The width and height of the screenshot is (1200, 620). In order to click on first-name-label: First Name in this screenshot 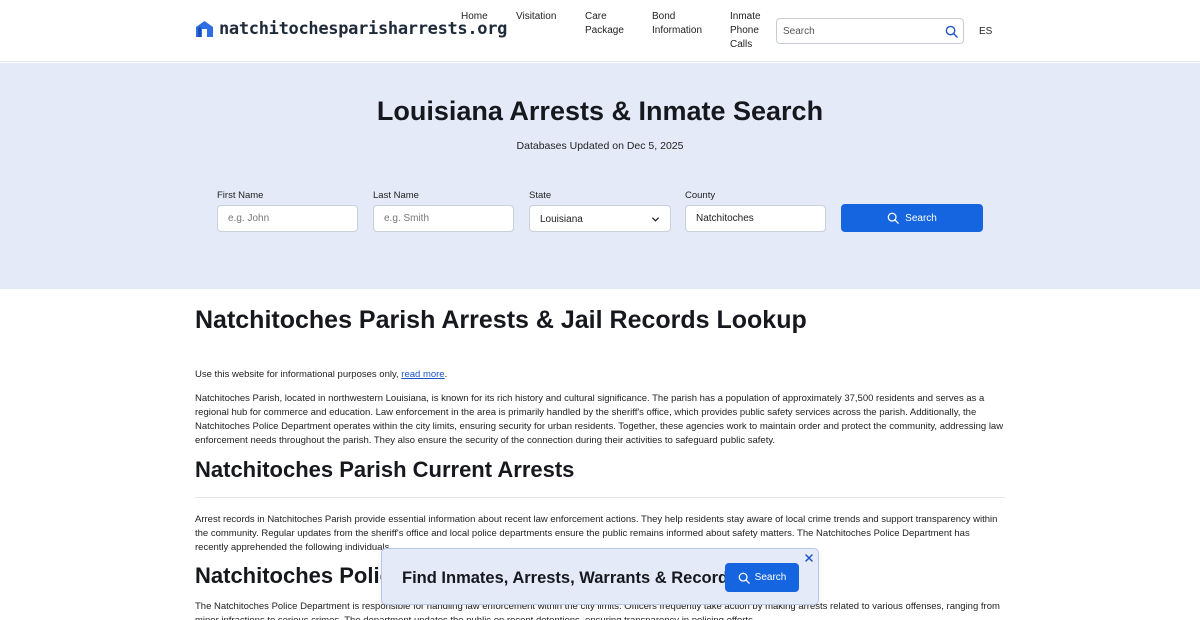, I will do `click(240, 195)`.